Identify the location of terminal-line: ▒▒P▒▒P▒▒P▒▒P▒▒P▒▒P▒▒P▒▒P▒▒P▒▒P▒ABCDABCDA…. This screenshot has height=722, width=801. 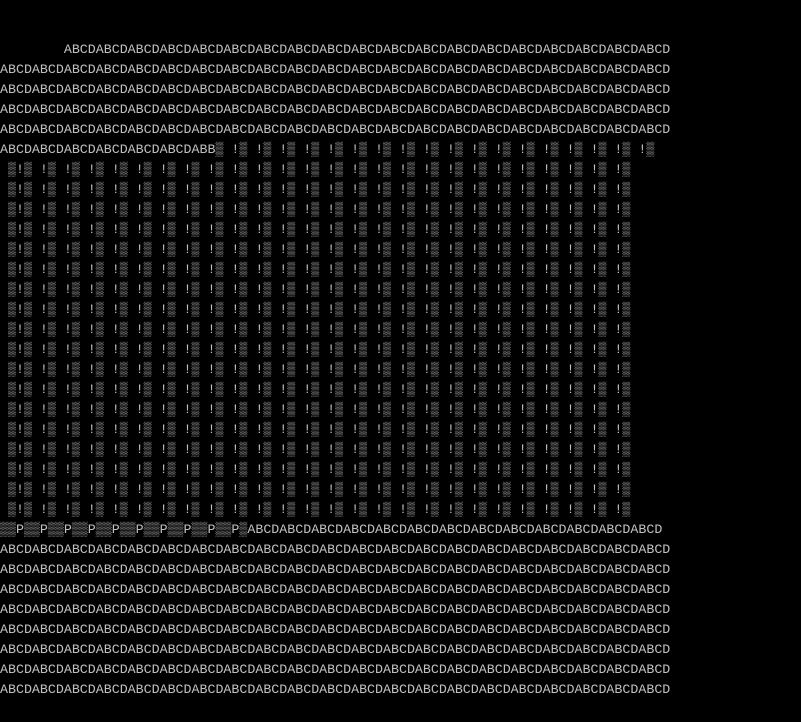
(331, 529).